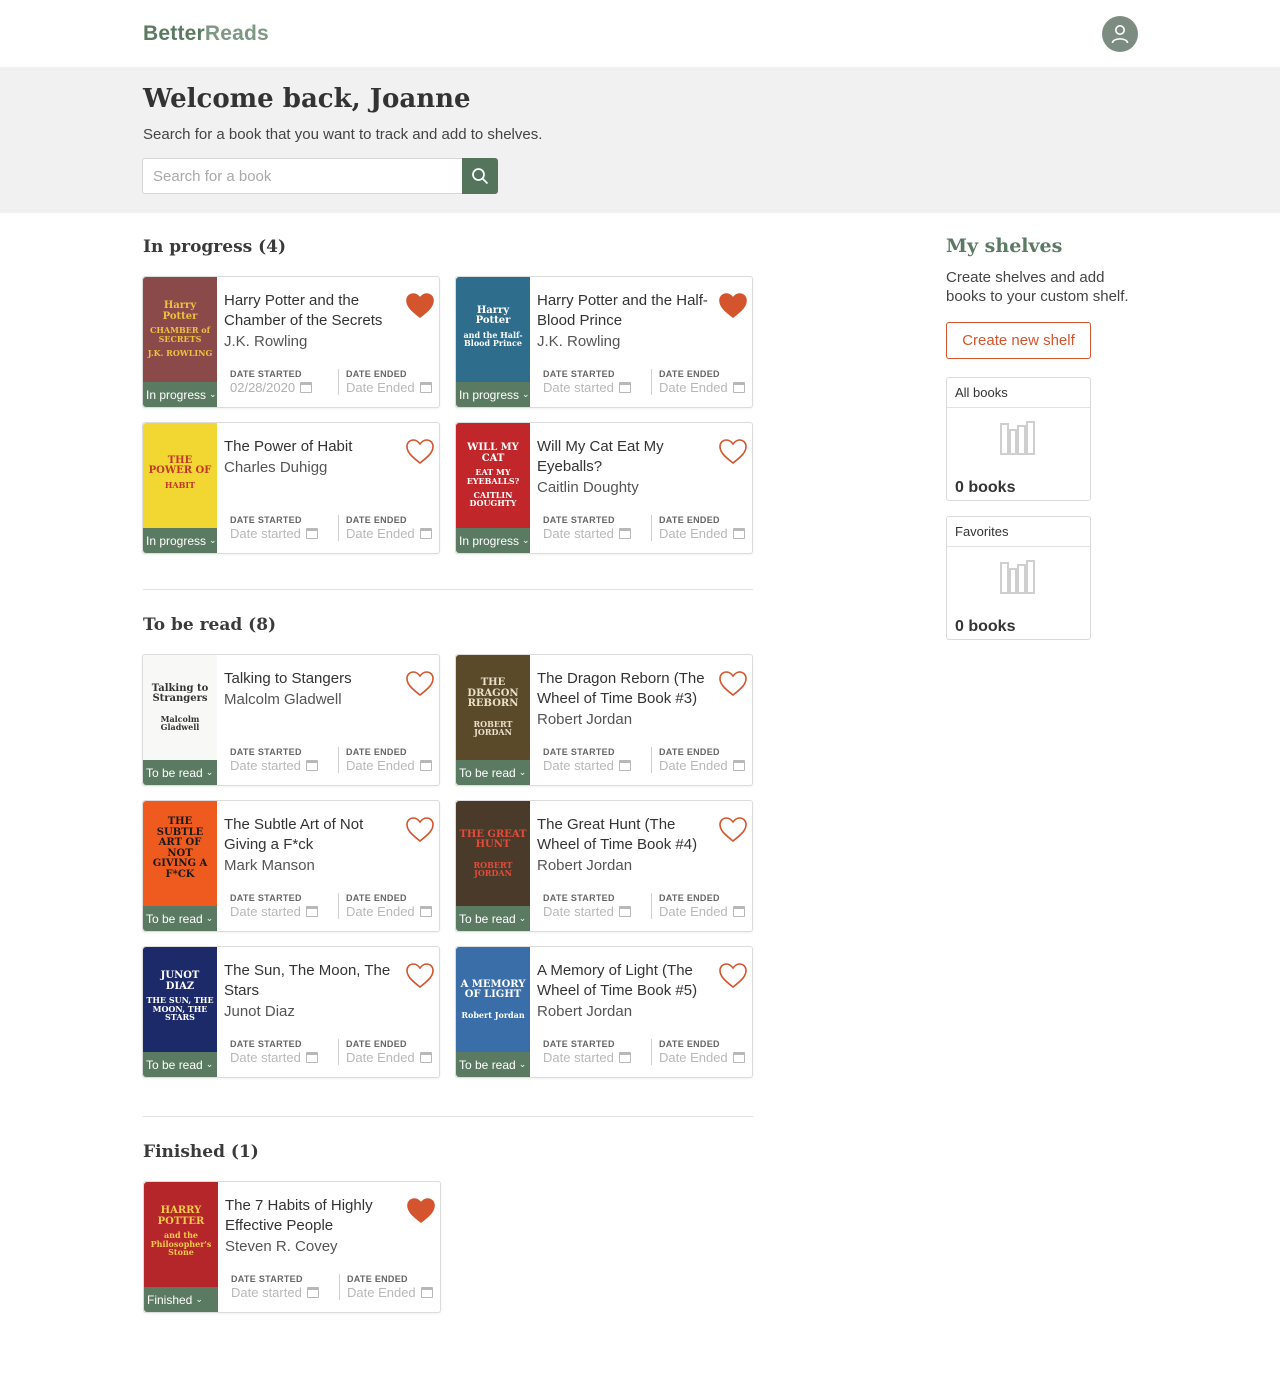  Describe the element at coordinates (284, 382) in the screenshot. I see `date-started-field: DATE STARTED 02/28/2020` at that location.